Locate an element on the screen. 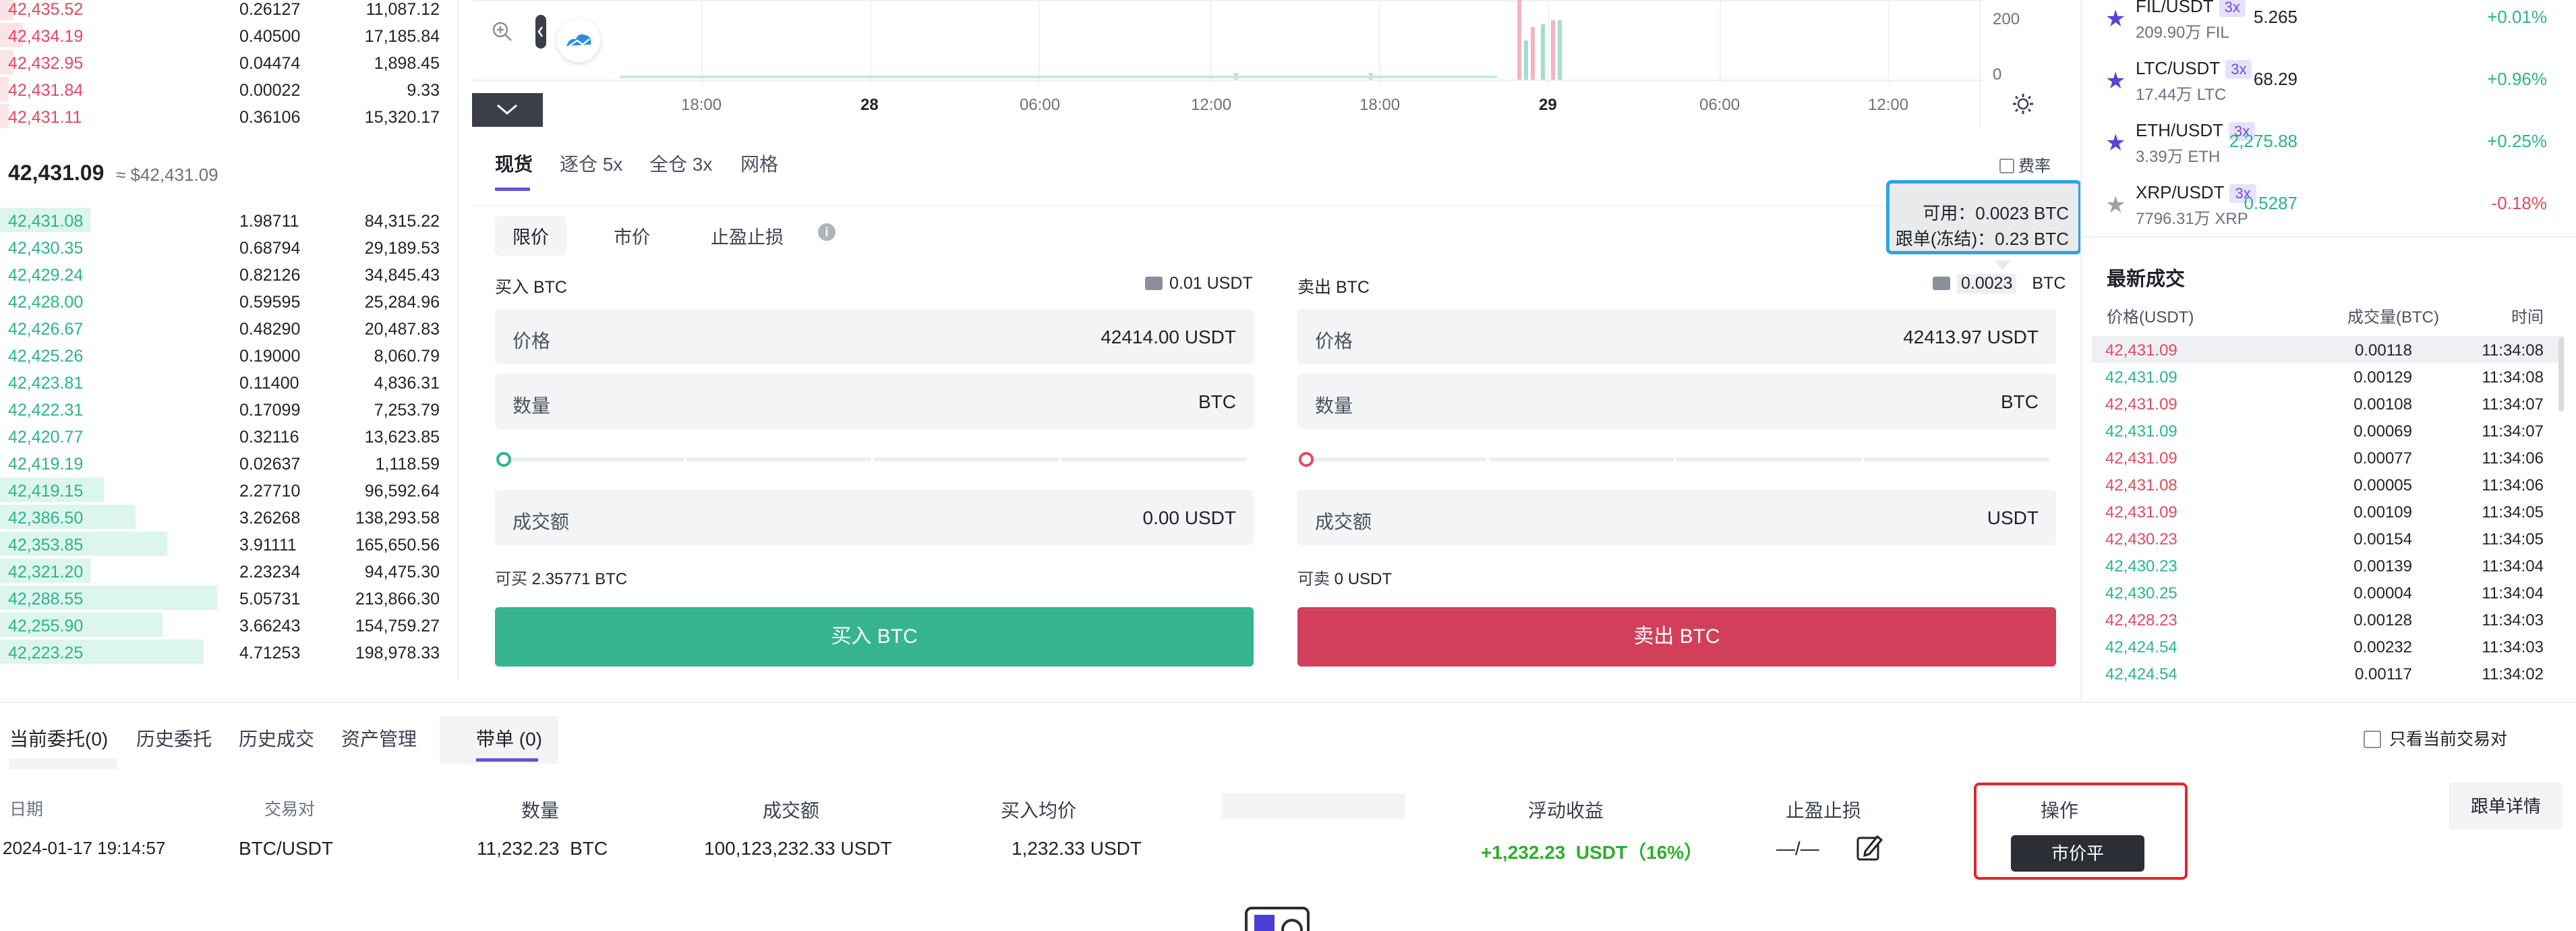 This screenshot has height=931, width=2576. bid-qty: 3.66243 is located at coordinates (270, 626).